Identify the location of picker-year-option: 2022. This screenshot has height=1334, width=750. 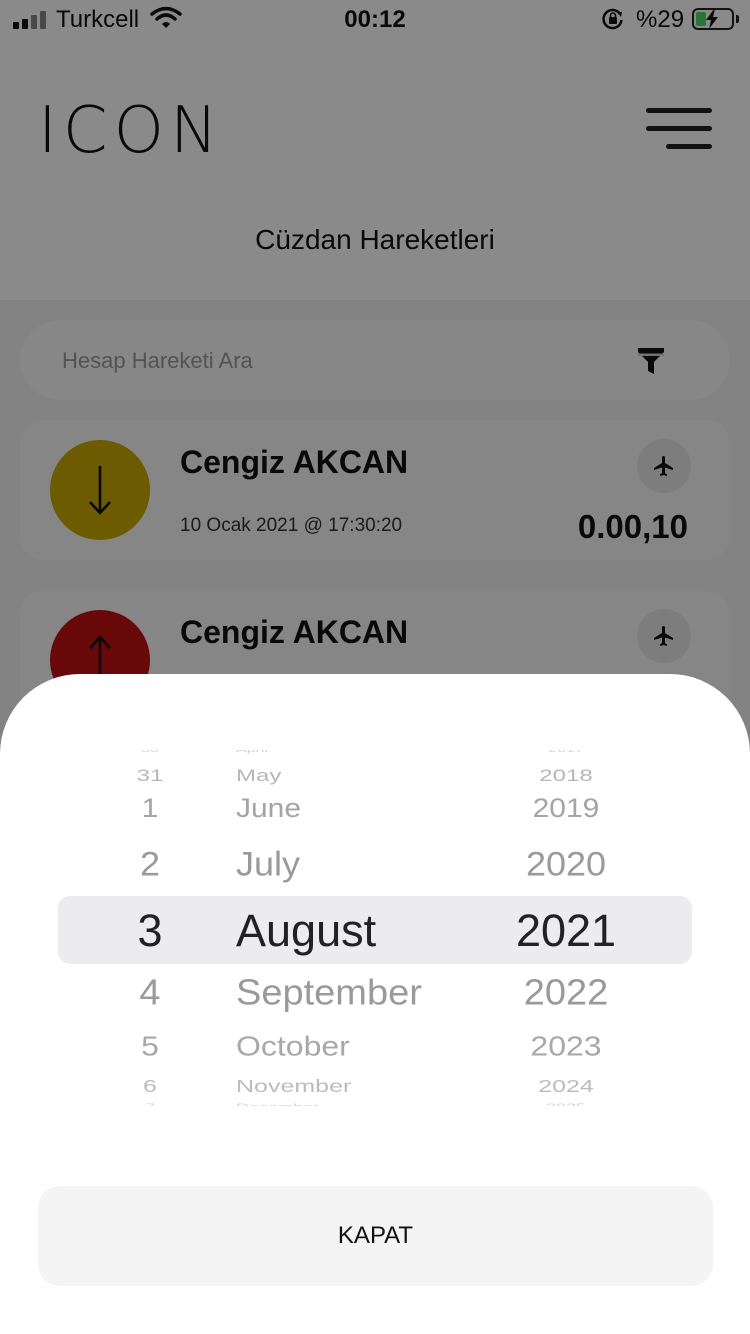
(566, 993).